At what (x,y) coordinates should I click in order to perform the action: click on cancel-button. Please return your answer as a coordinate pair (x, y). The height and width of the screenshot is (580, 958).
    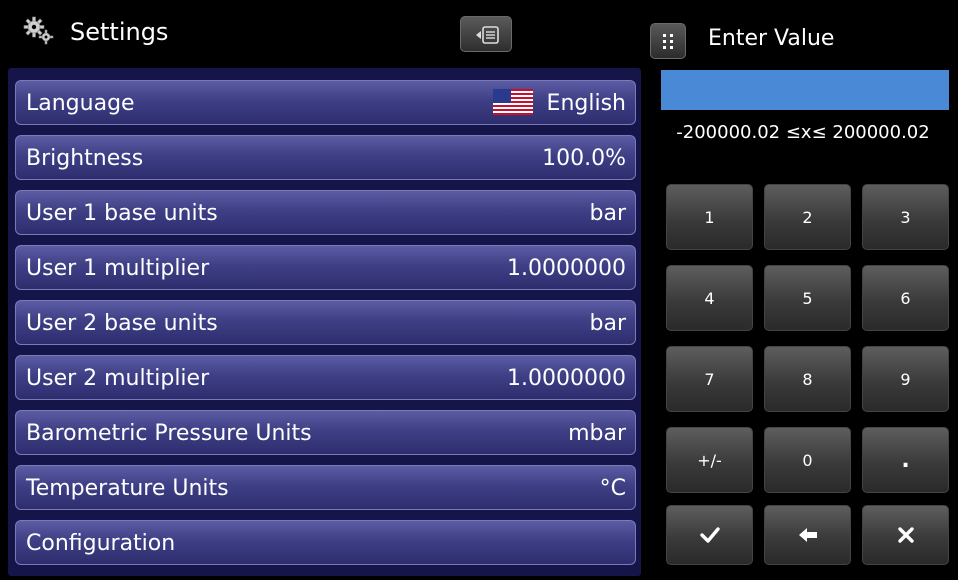
    Looking at the image, I should click on (905, 535).